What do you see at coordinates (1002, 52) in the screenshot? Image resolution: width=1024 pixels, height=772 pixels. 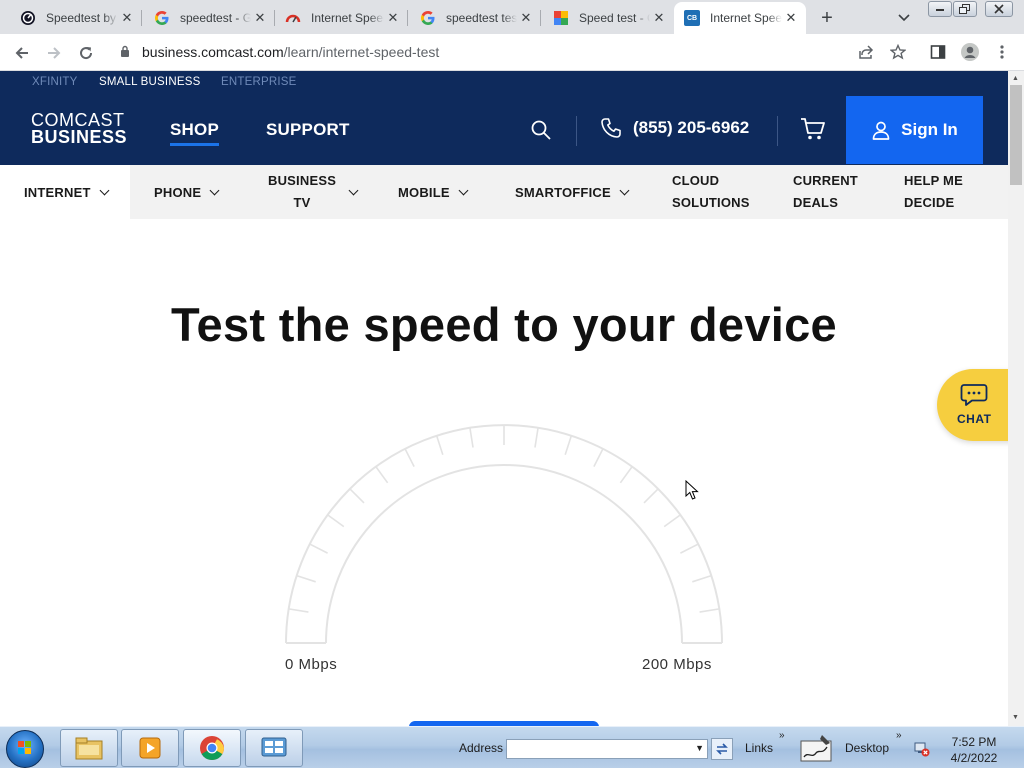 I see `browser-menu-icon` at bounding box center [1002, 52].